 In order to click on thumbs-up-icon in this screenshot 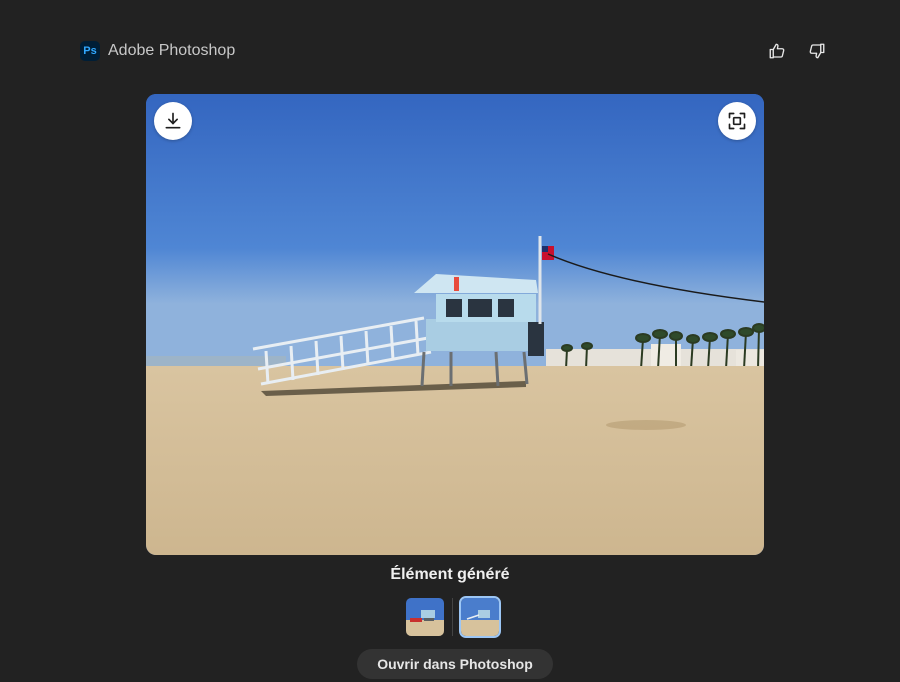, I will do `click(777, 51)`.